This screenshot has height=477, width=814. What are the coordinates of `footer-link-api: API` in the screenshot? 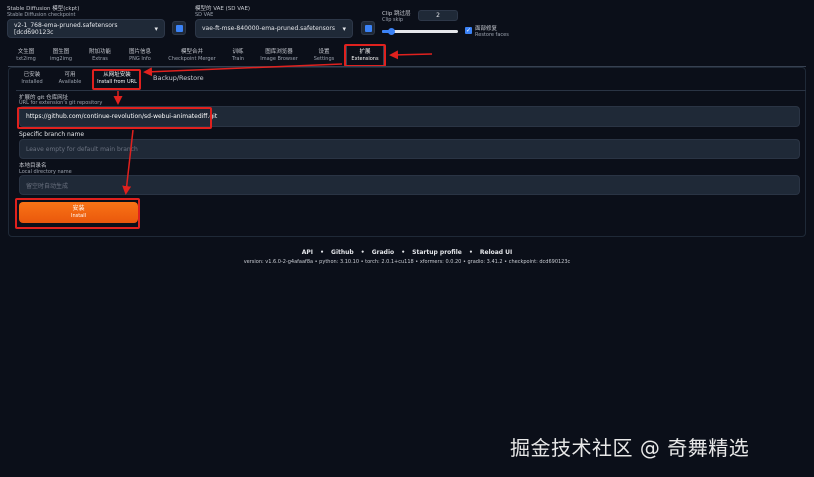 It's located at (307, 252).